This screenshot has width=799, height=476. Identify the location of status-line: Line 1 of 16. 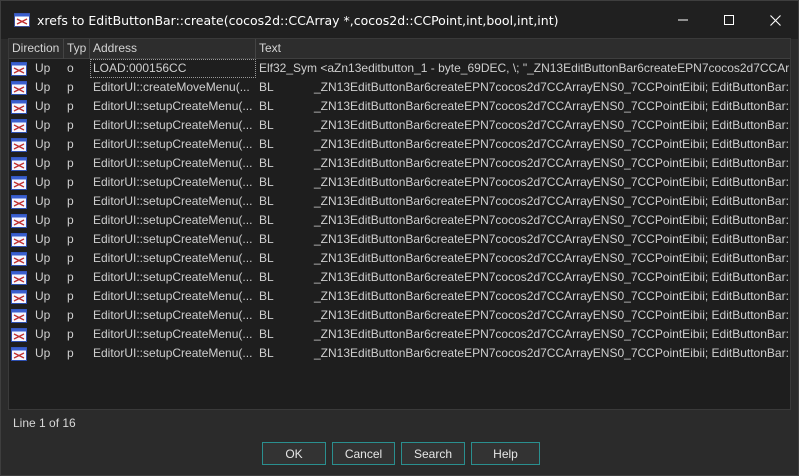
(44, 423).